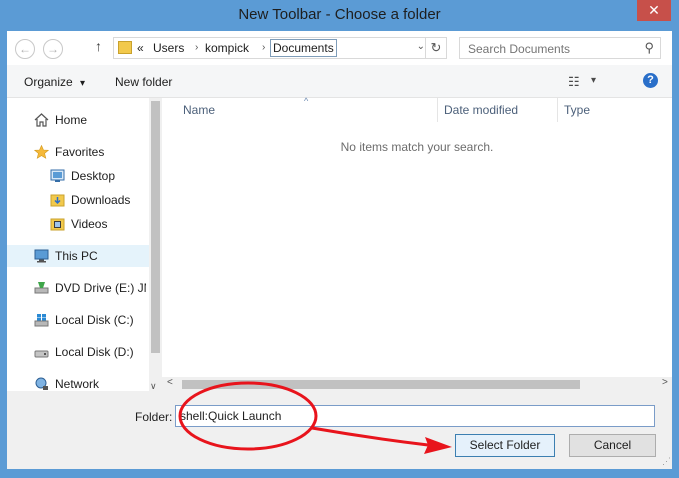 The height and width of the screenshot is (478, 679). What do you see at coordinates (227, 48) in the screenshot?
I see `breadcrumb-kompick: kompick` at bounding box center [227, 48].